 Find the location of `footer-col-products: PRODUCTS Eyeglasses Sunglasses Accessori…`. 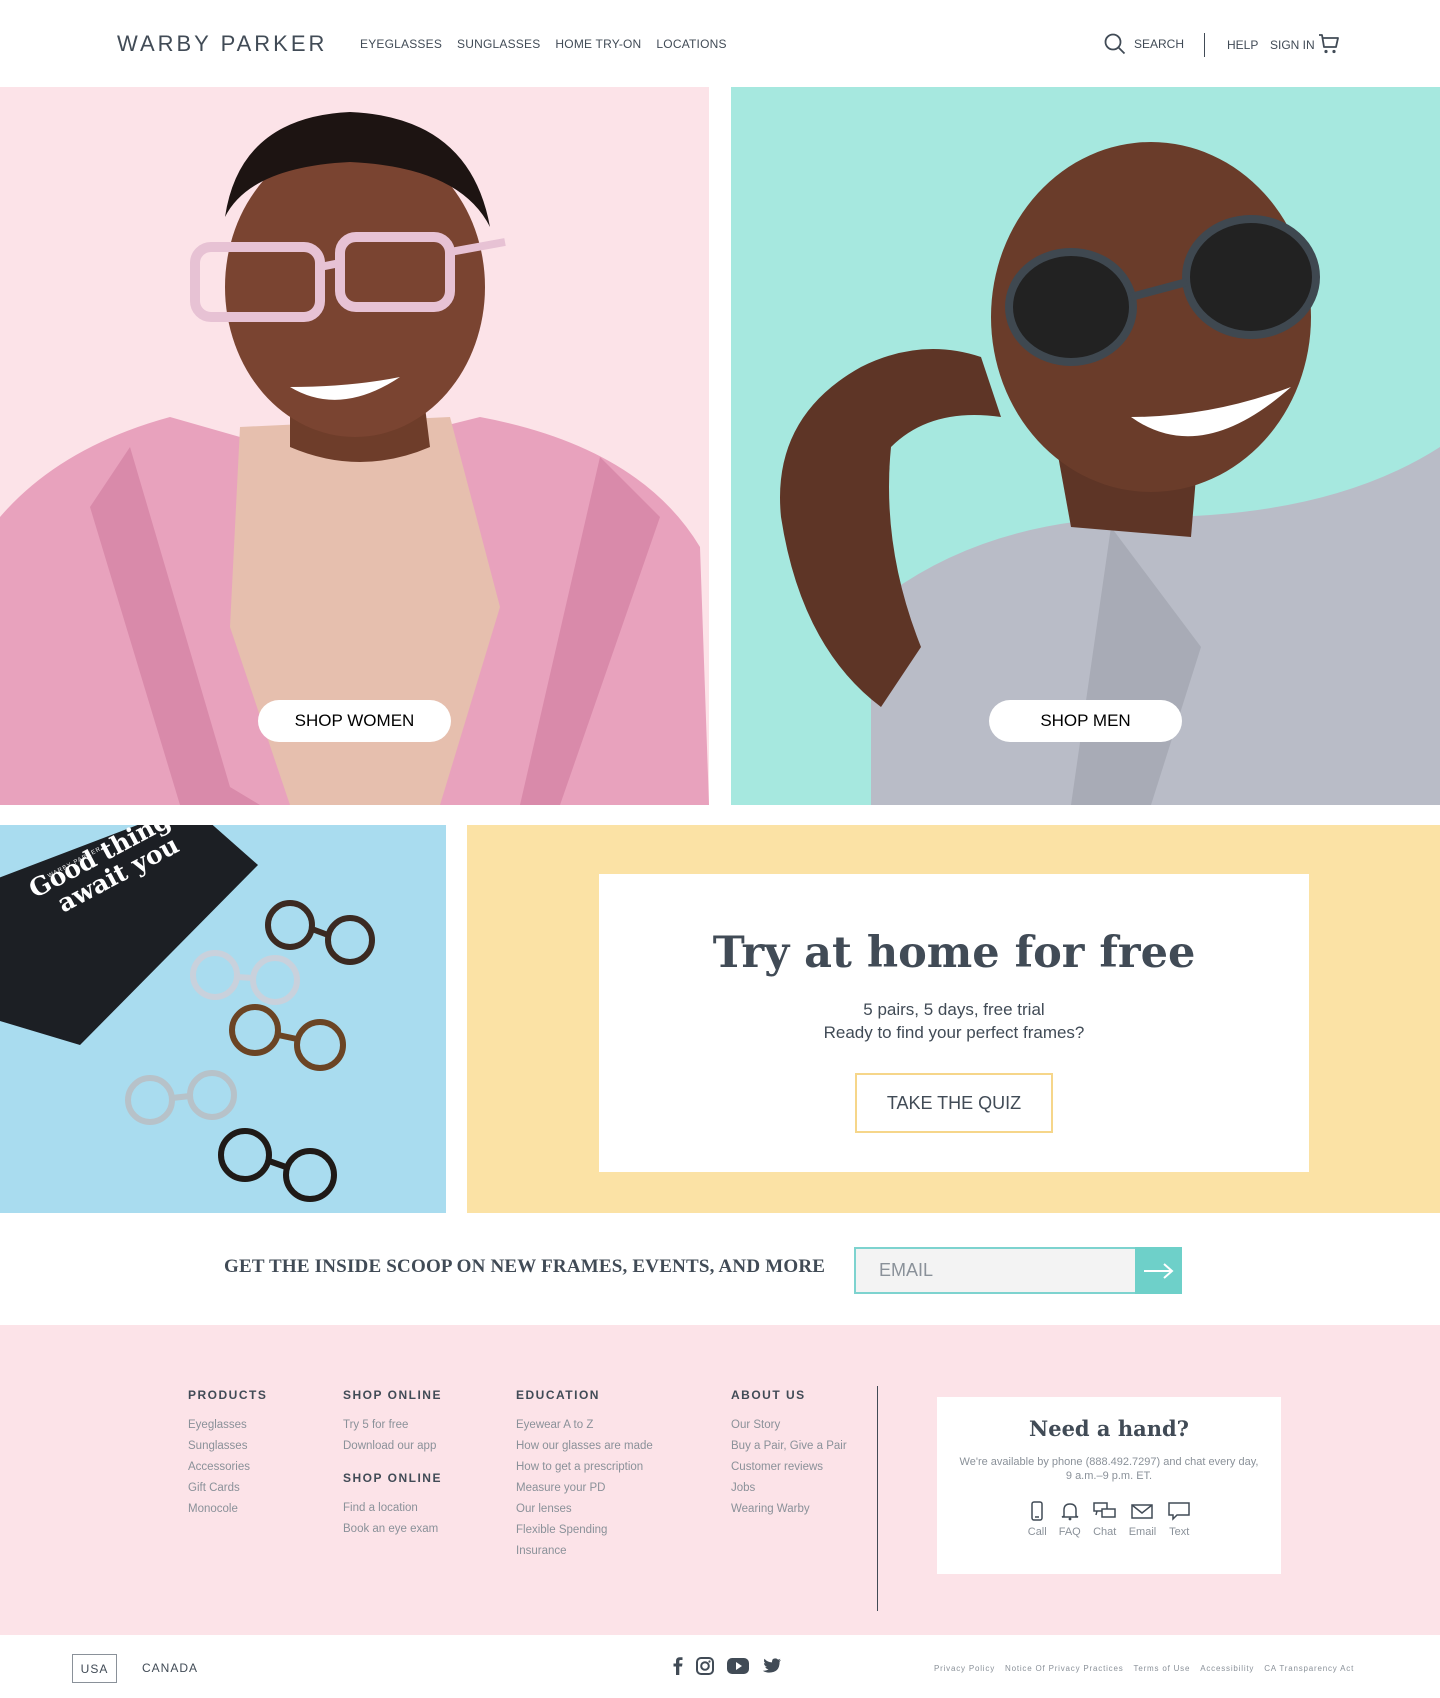

footer-col-products: PRODUCTS Eyeglasses Sunglasses Accessori… is located at coordinates (227, 1456).